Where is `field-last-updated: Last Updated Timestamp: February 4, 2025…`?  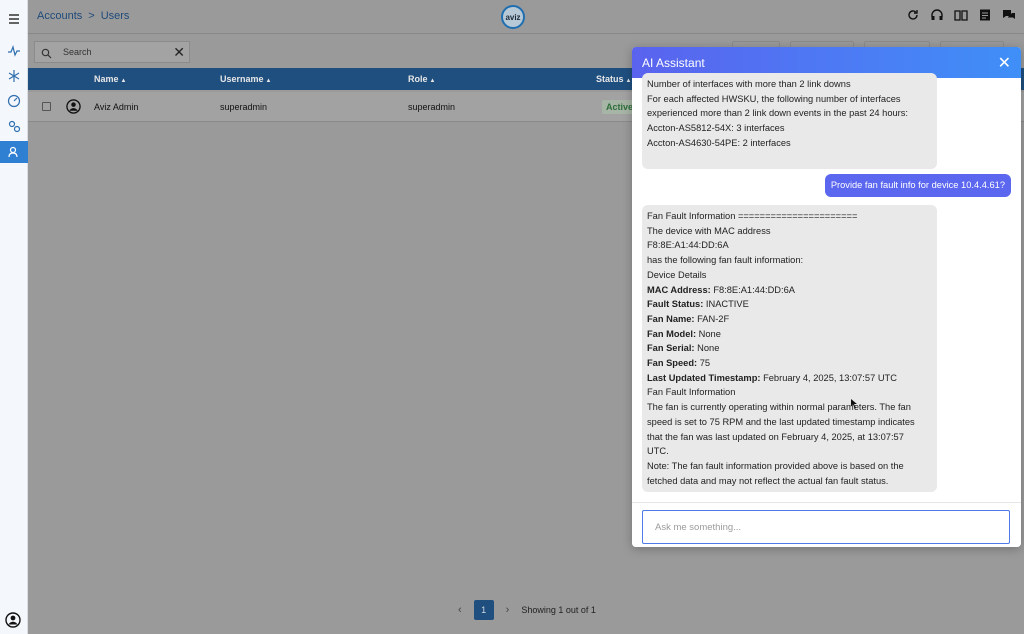
field-last-updated: Last Updated Timestamp: February 4, 2025… is located at coordinates (789, 378).